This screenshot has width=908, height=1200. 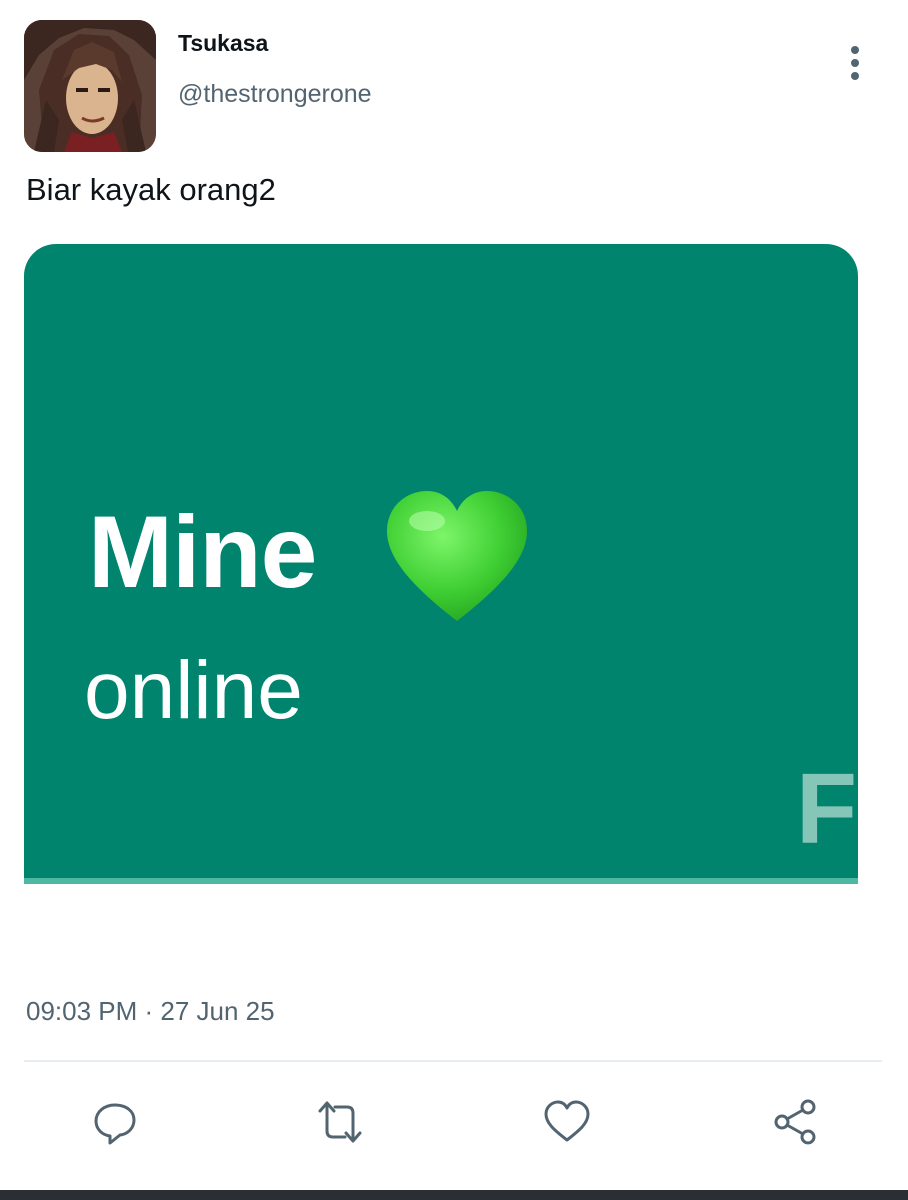 I want to click on green-heart-icon, so click(x=457, y=556).